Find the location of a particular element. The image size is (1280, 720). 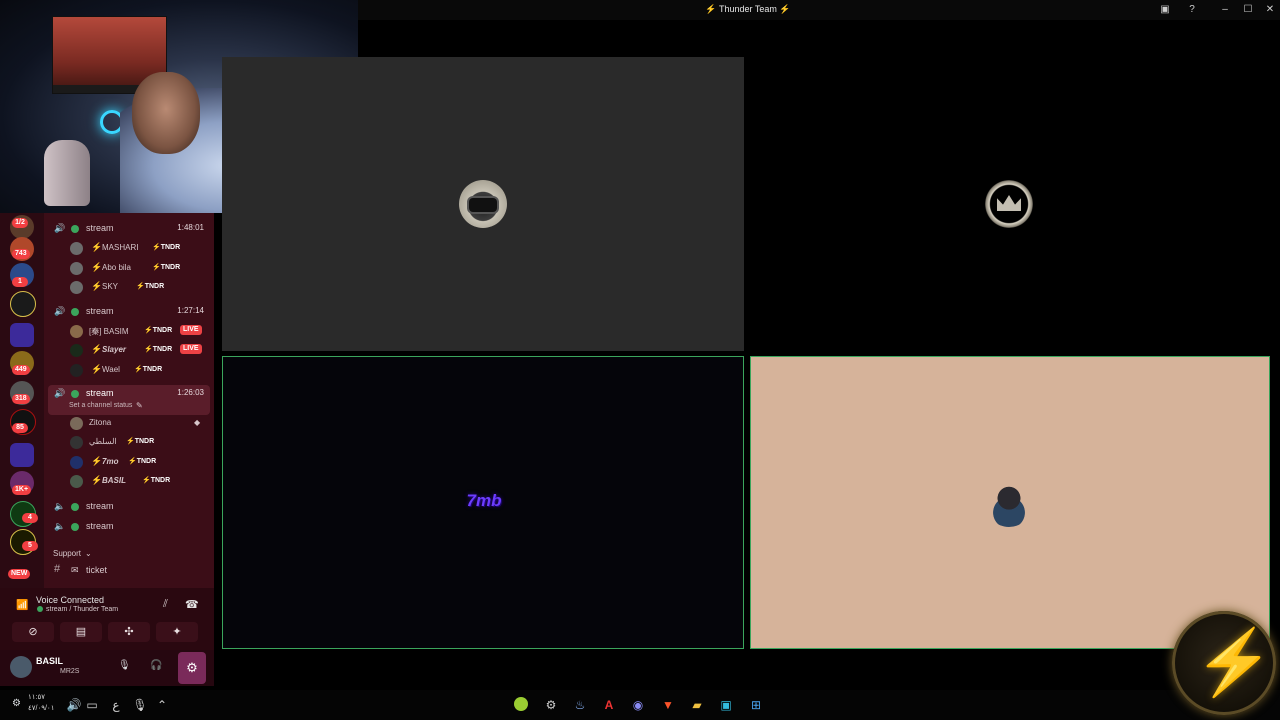

window-title-wrap: ⚡ Thunder Team ⚡ is located at coordinates (748, 9).